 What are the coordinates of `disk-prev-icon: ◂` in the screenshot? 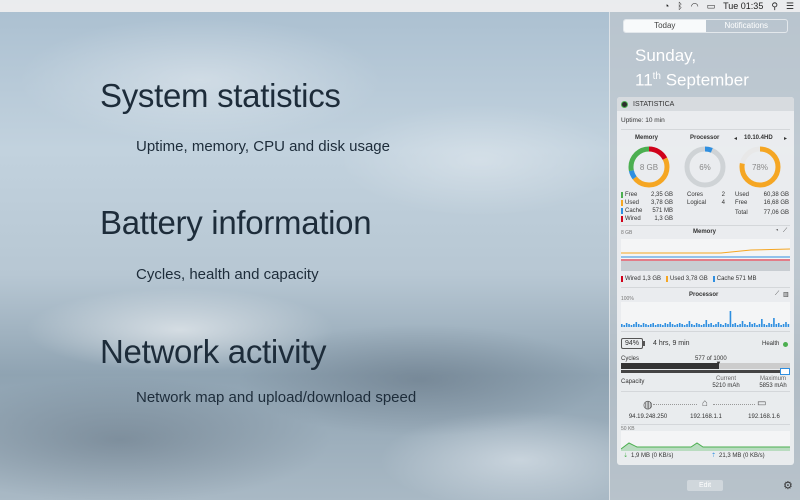 It's located at (735, 138).